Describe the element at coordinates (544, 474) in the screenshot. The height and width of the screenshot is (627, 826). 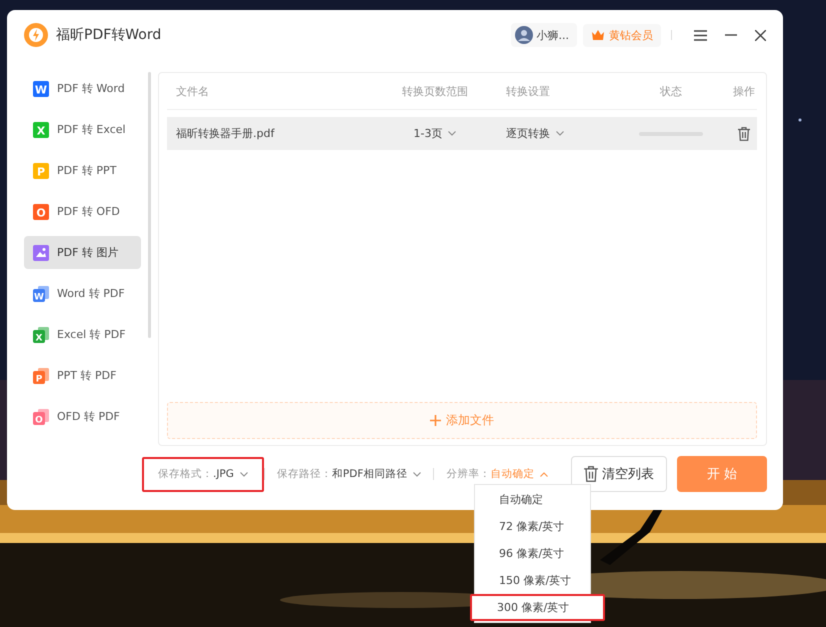
I see `chevron-up-icon` at that location.